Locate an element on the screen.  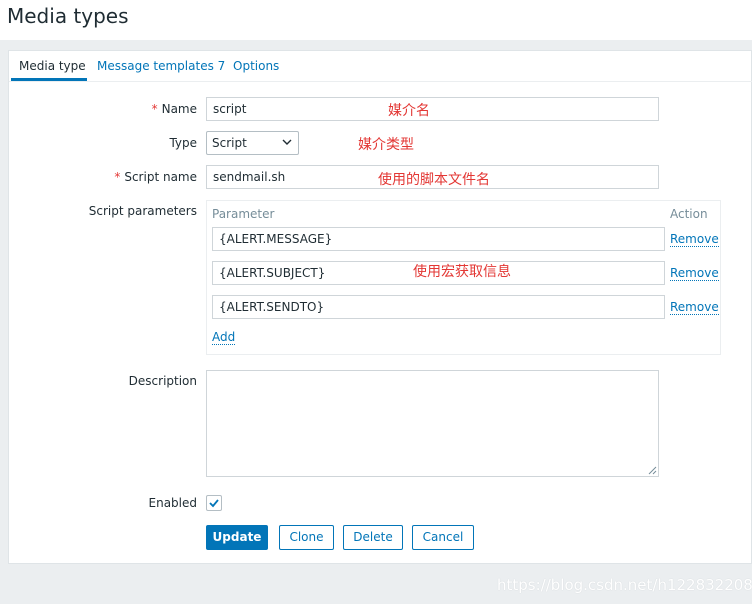
tab-message-templates: Message templates 7 is located at coordinates (161, 66).